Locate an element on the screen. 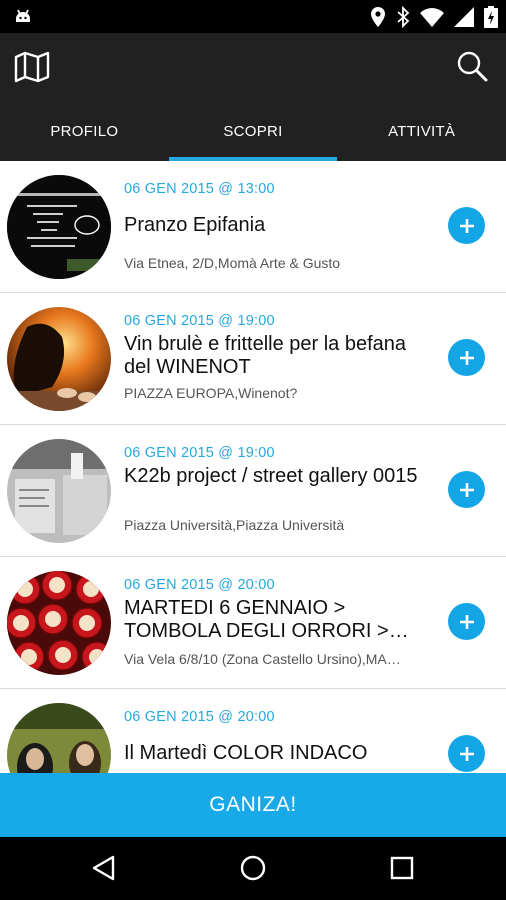 This screenshot has width=506, height=900. home-icon is located at coordinates (253, 868).